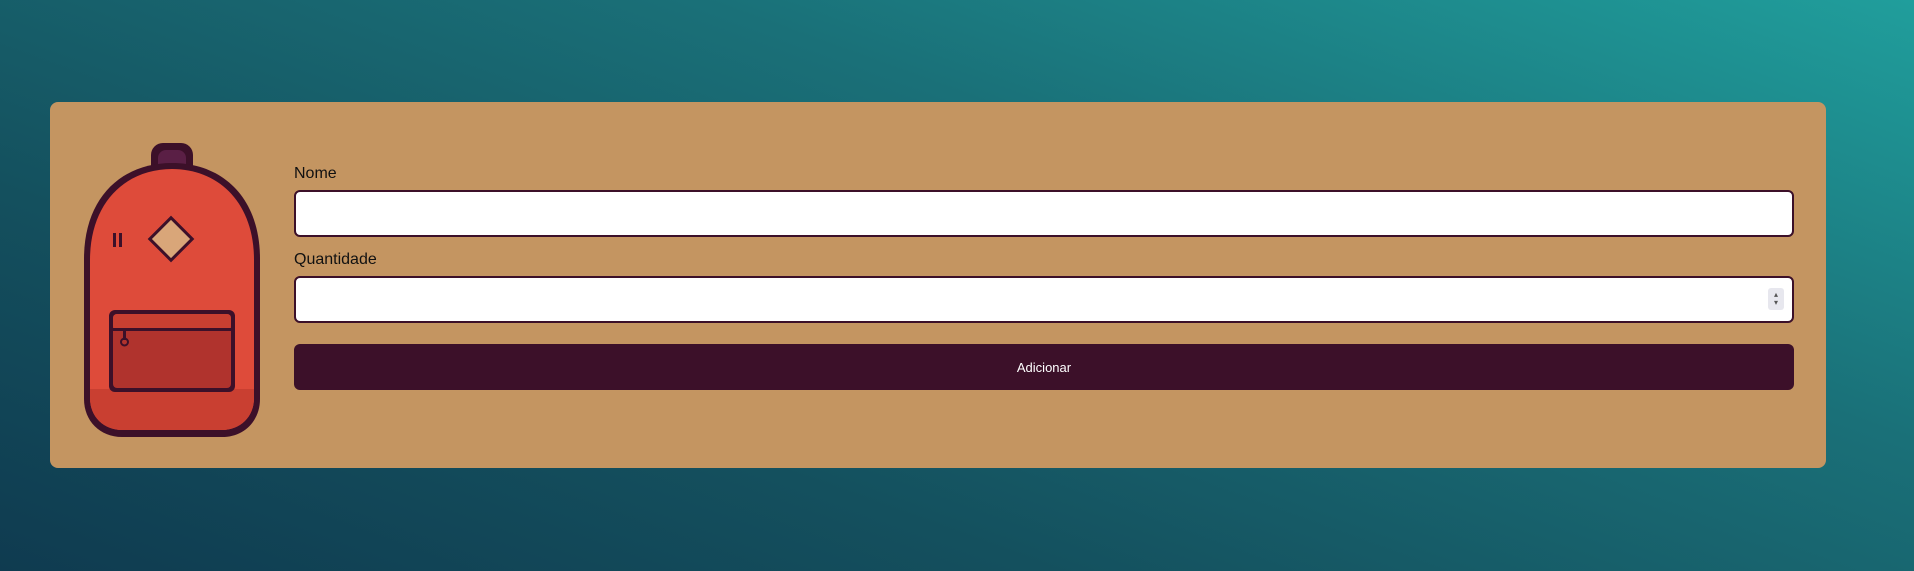 The height and width of the screenshot is (571, 1914). I want to click on quantity-input, so click(1044, 299).